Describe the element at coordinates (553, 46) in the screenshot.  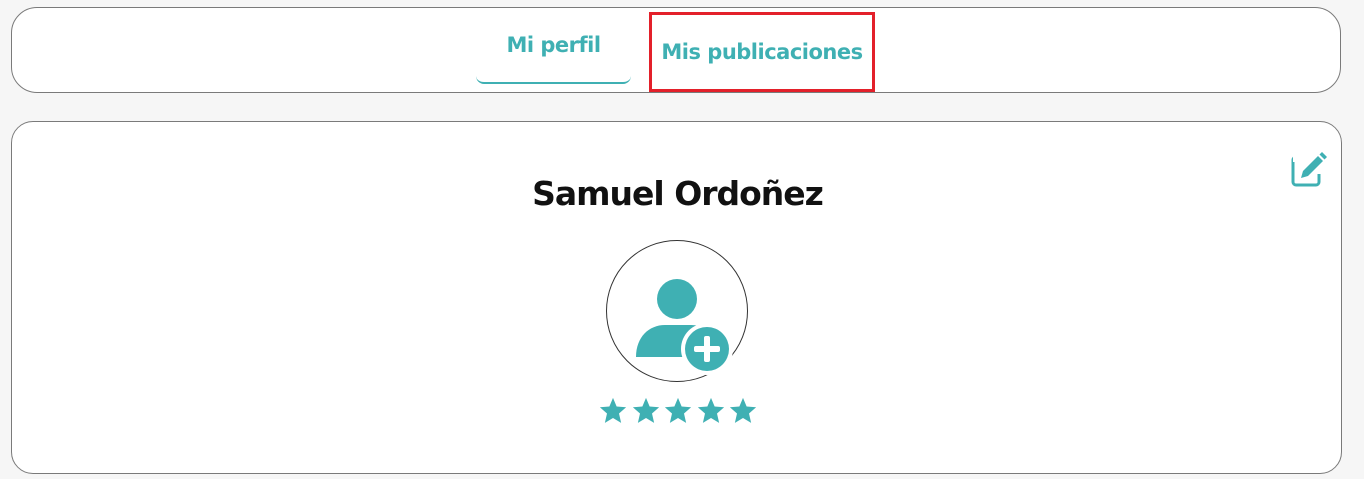
I see `tab-mi-perfil: Mi perfil` at that location.